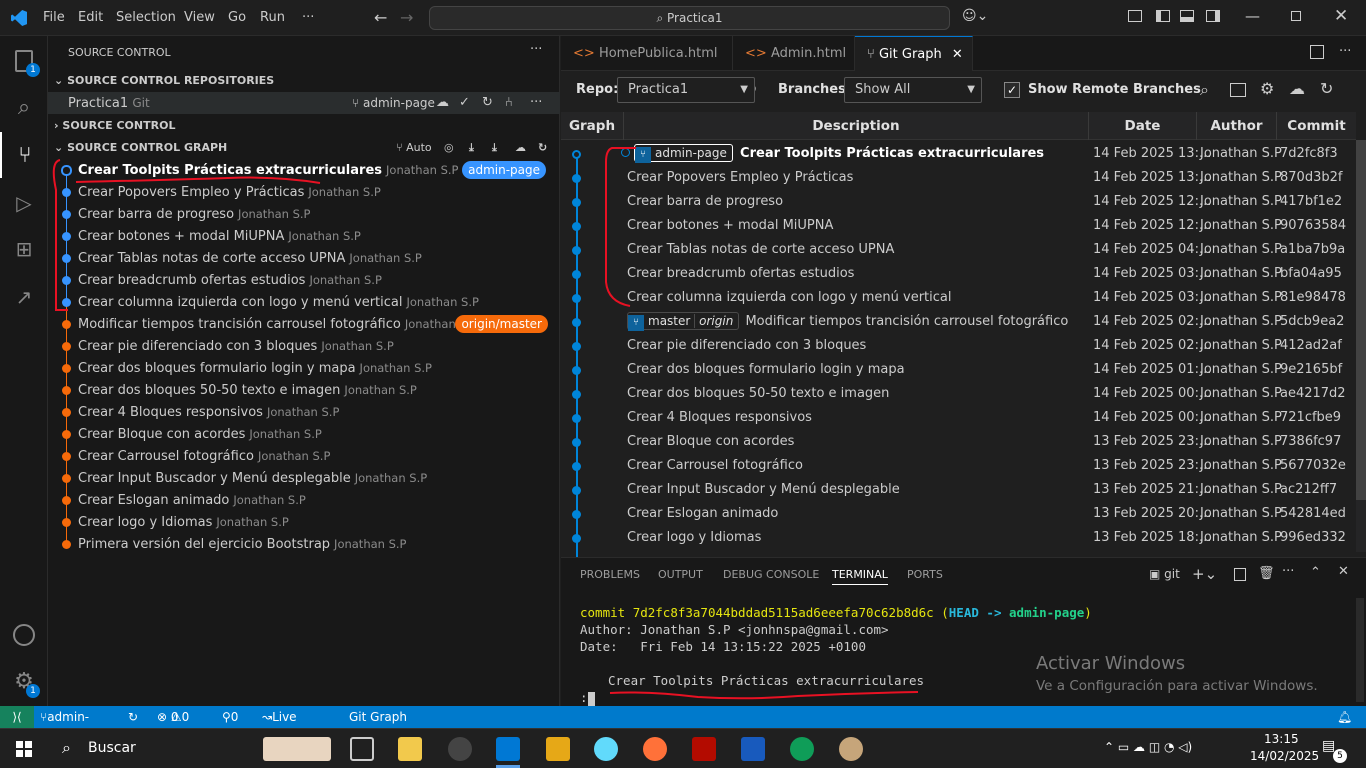  Describe the element at coordinates (1237, 126) in the screenshot. I see `col-author: Author` at that location.